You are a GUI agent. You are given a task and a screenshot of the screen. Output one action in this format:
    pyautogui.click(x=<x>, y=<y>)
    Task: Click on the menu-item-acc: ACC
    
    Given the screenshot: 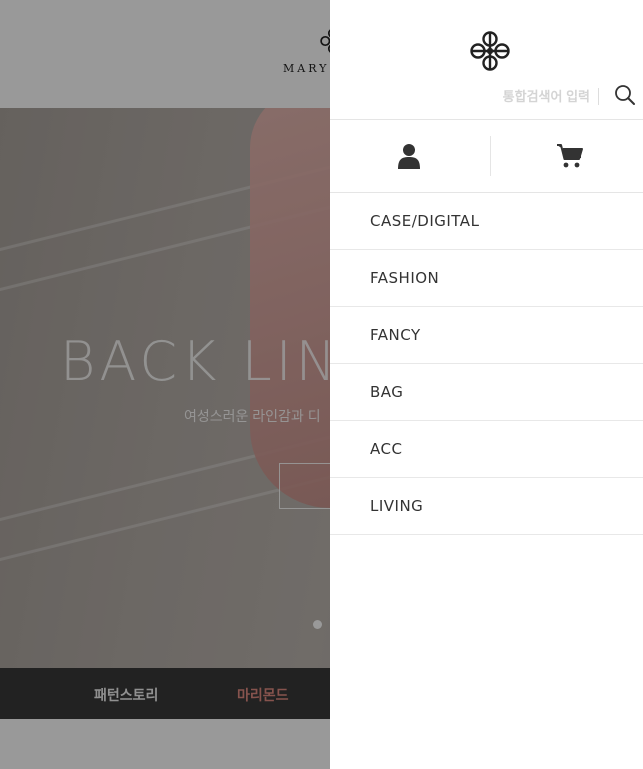 What is the action you would take?
    pyautogui.click(x=486, y=449)
    